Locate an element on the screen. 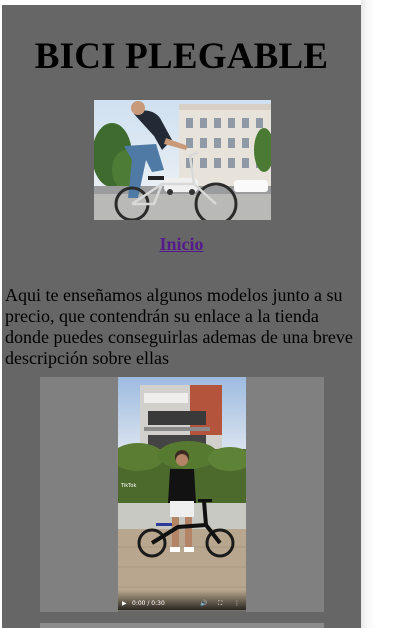  hero-image is located at coordinates (182, 160).